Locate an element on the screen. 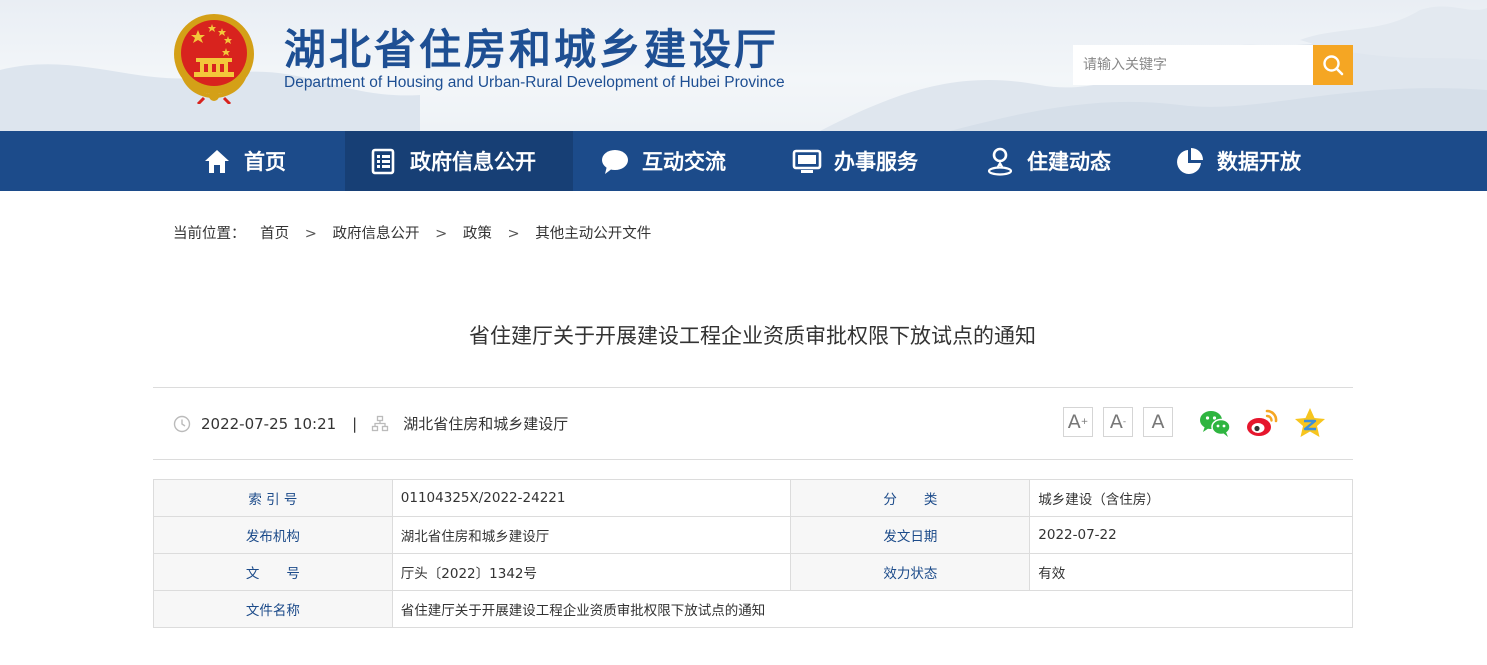 This screenshot has height=665, width=1487. person-pin-icon is located at coordinates (1000, 161).